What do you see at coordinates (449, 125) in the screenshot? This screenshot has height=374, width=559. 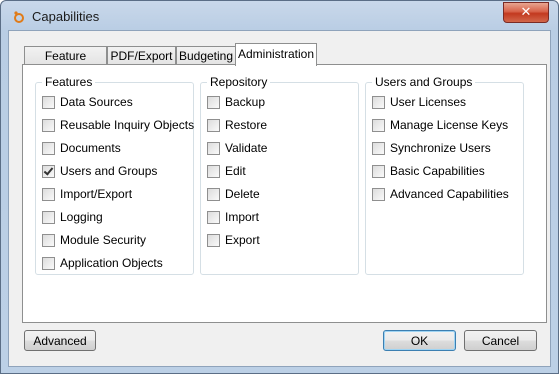 I see `checkbox-label: Manage License Keys` at bounding box center [449, 125].